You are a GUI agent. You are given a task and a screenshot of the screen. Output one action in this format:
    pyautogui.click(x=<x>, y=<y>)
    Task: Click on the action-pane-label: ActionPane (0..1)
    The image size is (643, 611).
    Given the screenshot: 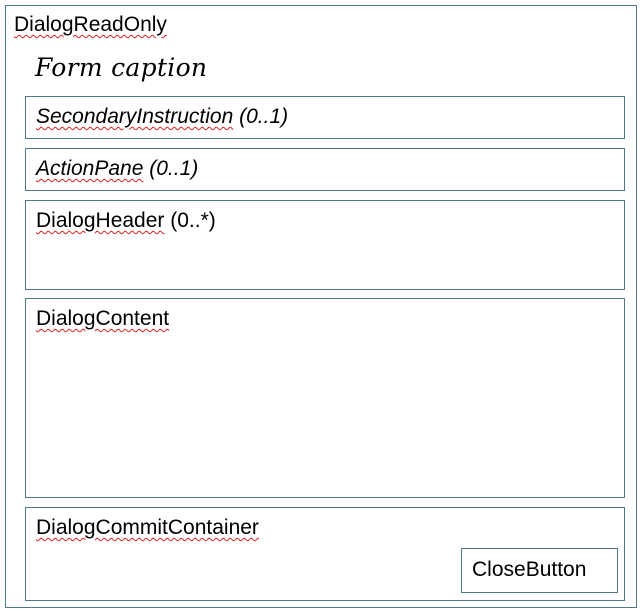 What is the action you would take?
    pyautogui.click(x=117, y=168)
    